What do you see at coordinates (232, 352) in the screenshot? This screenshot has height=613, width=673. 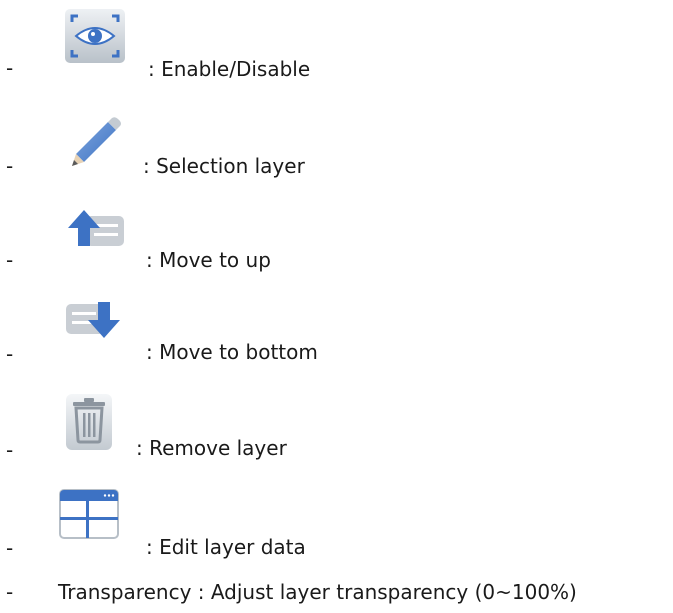 I see `legend-label: : Move to bottom` at bounding box center [232, 352].